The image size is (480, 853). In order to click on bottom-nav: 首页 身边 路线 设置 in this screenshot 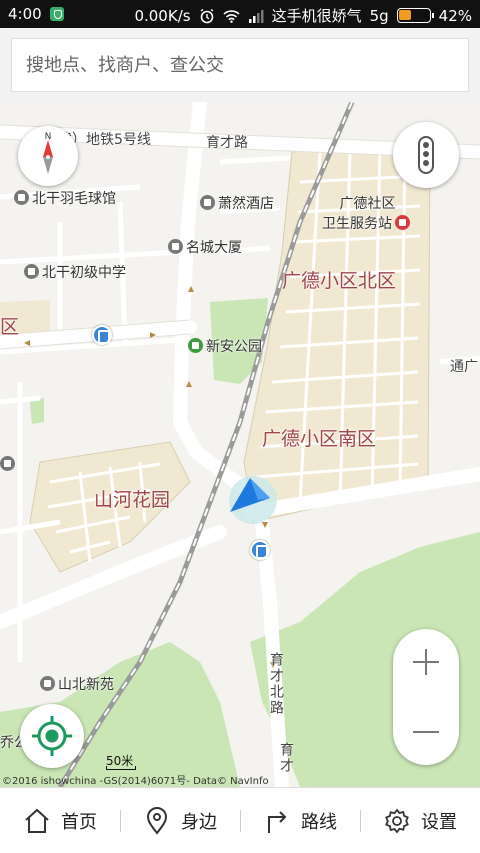, I will do `click(240, 820)`.